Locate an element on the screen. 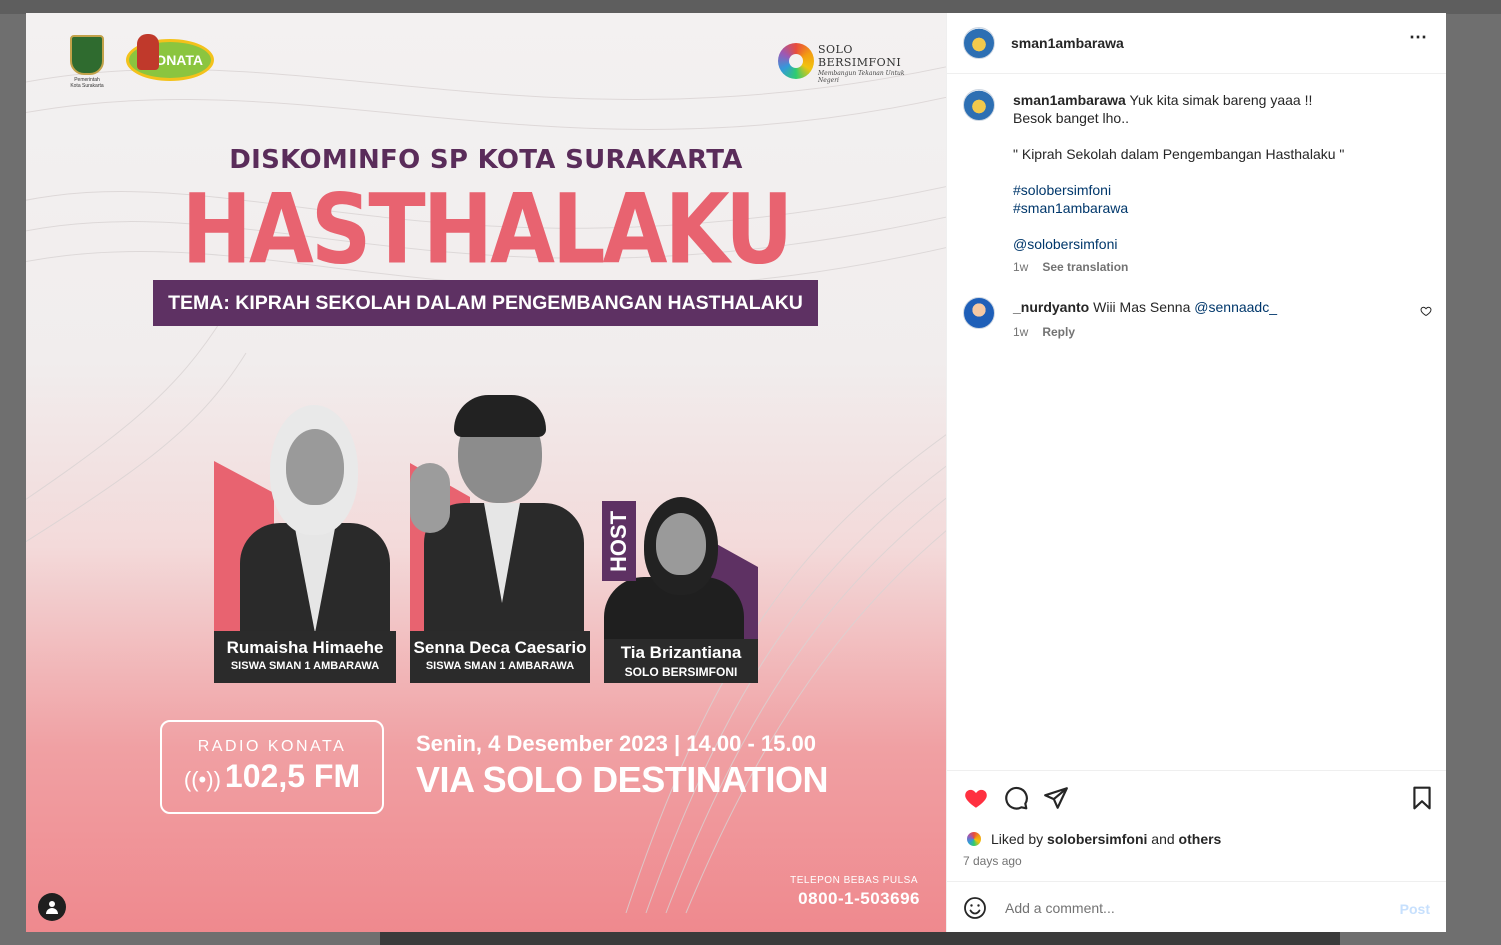 The height and width of the screenshot is (945, 1501). radio-frequency: 102,5 FM is located at coordinates (292, 776).